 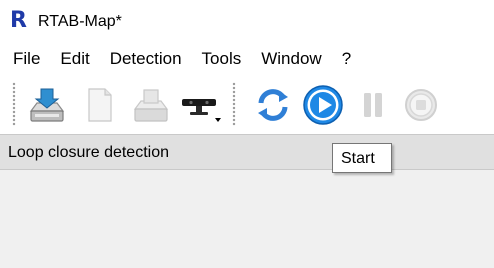 I want to click on play-icon, so click(x=323, y=105).